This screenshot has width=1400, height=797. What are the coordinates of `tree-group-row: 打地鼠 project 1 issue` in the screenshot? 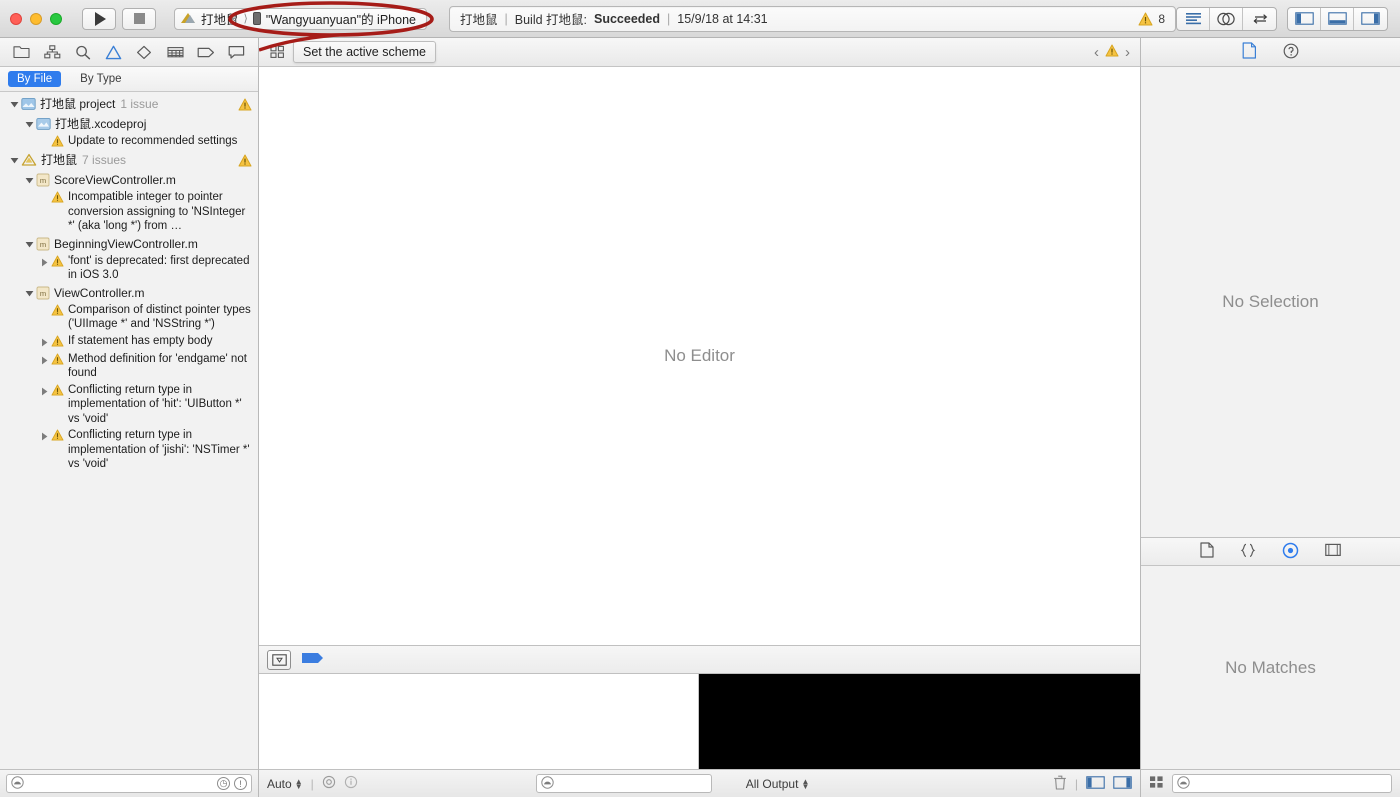 It's located at (129, 105).